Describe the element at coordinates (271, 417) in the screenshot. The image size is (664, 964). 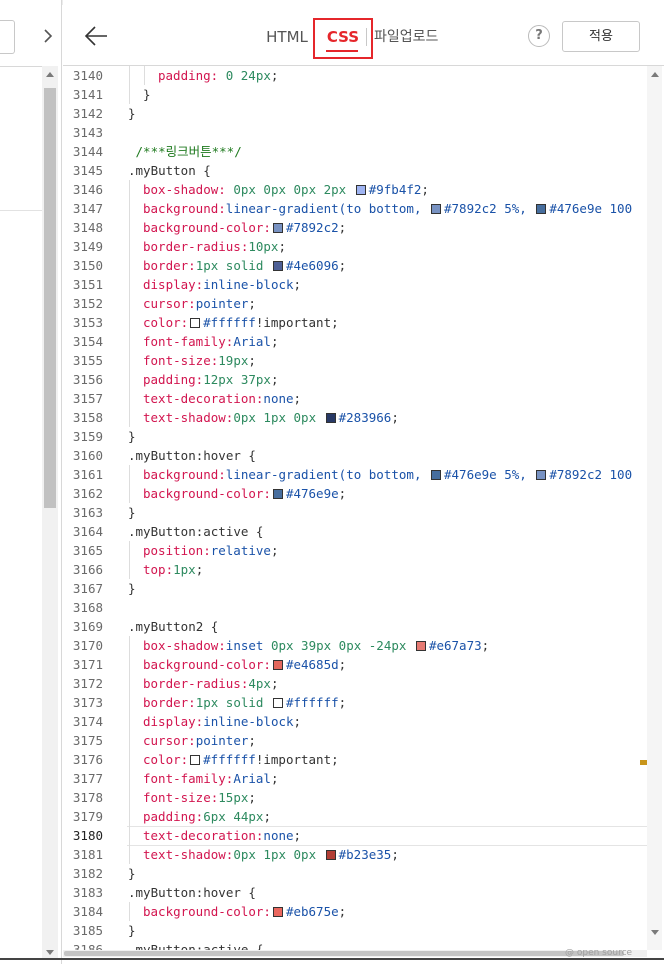
I see `code-text: text-shadow:0px 1px 0px #283966;` at that location.